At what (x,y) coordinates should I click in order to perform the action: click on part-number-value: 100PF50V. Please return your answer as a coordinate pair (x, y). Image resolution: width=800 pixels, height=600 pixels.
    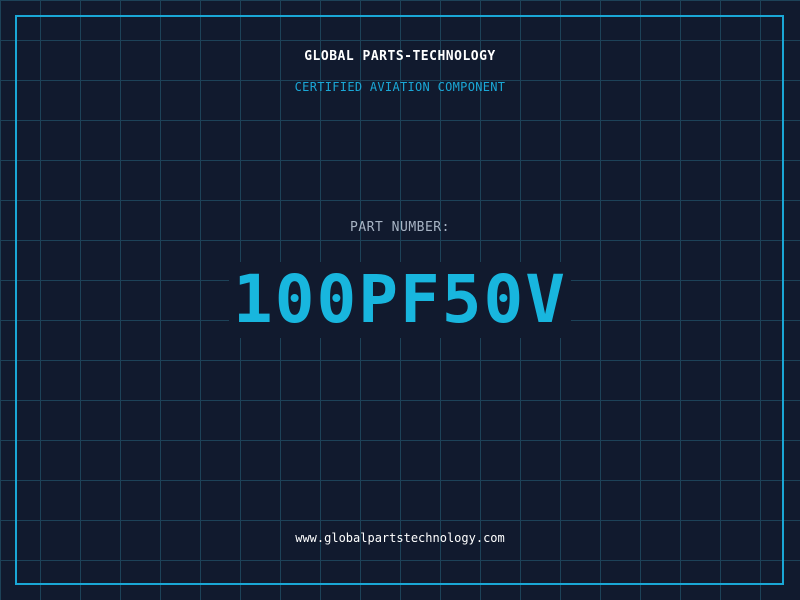
    Looking at the image, I should click on (400, 300).